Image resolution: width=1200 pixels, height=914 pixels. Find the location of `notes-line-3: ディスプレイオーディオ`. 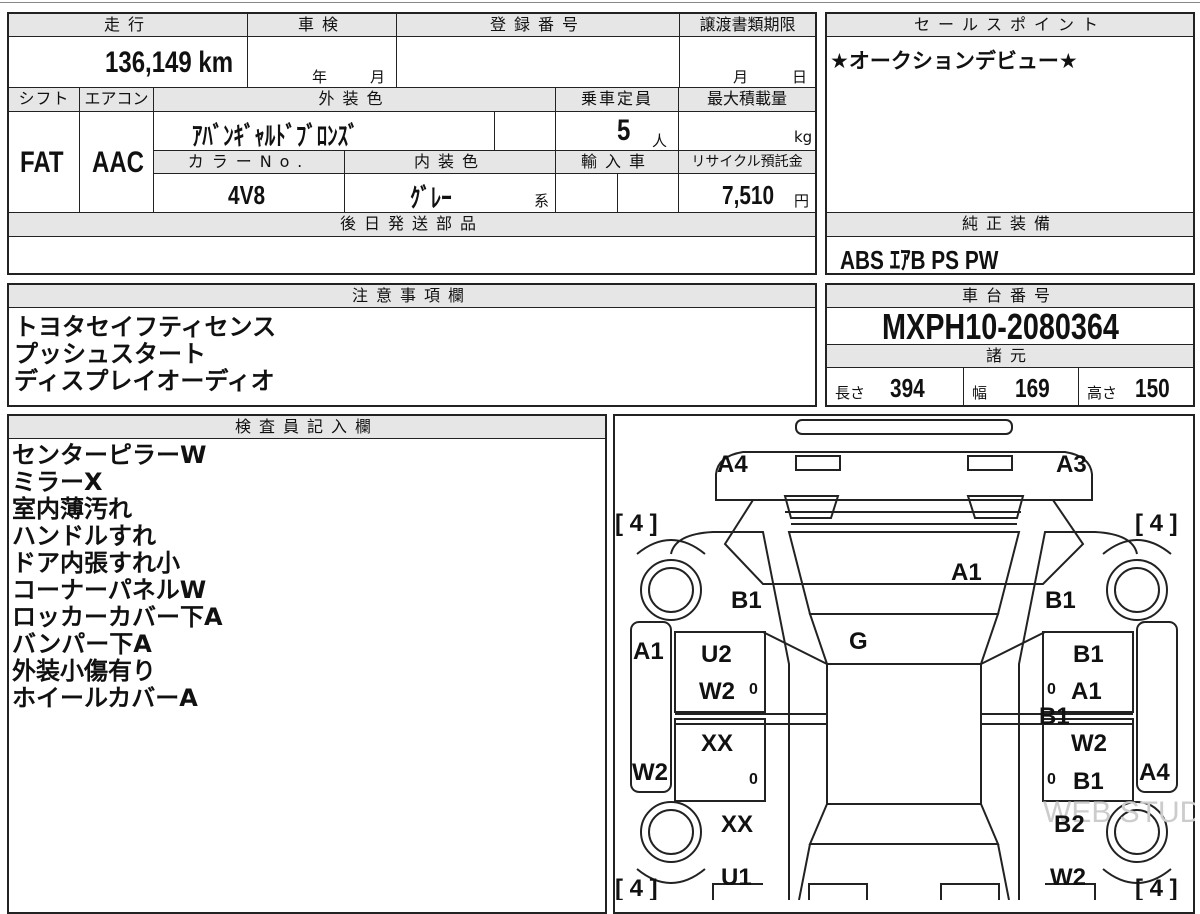

notes-line-3: ディスプレイオーディオ is located at coordinates (144, 381).